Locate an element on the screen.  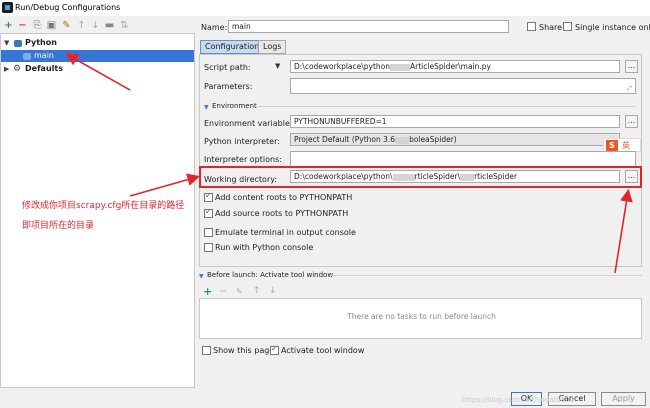
arrow-to-main is located at coordinates (98, 72).